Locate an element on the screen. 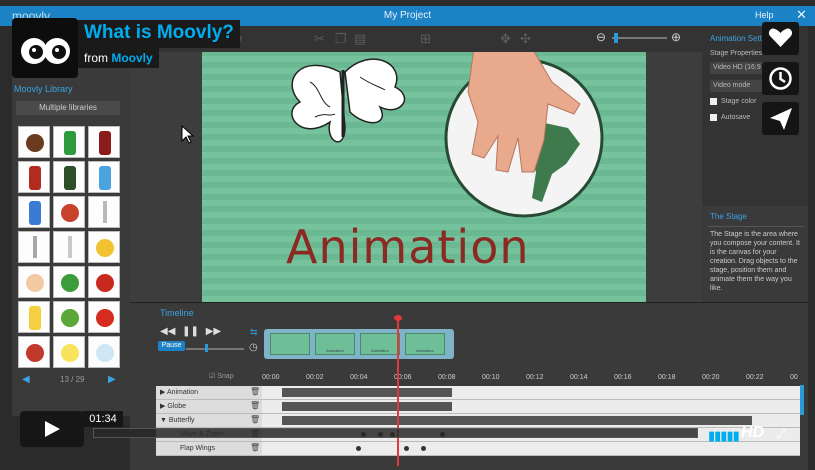 The width and height of the screenshot is (815, 470). send-icon is located at coordinates (781, 119).